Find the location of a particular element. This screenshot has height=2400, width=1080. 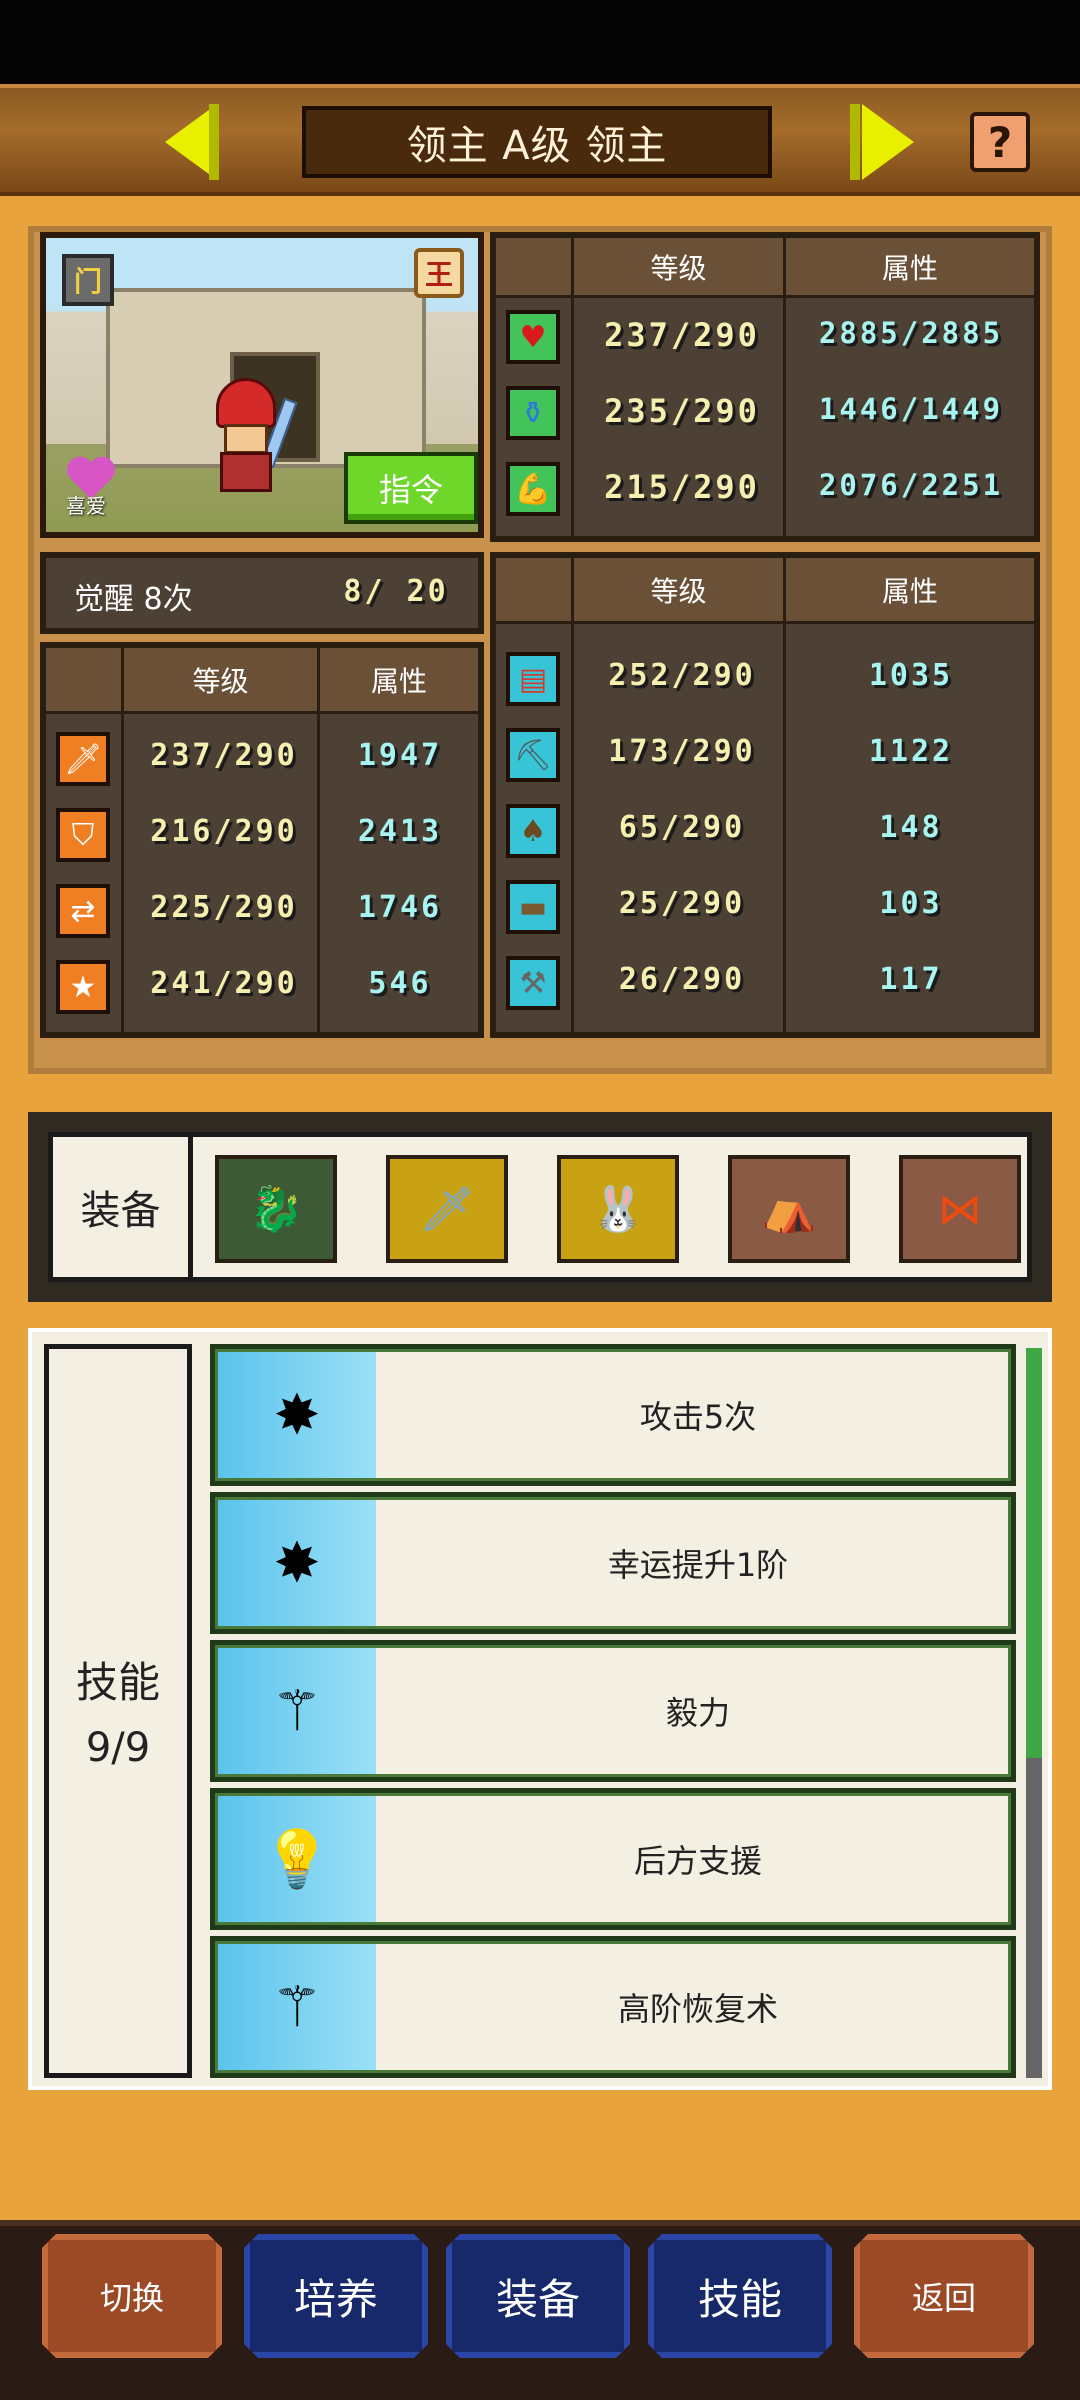

defense-level: 216/290 is located at coordinates (224, 831).